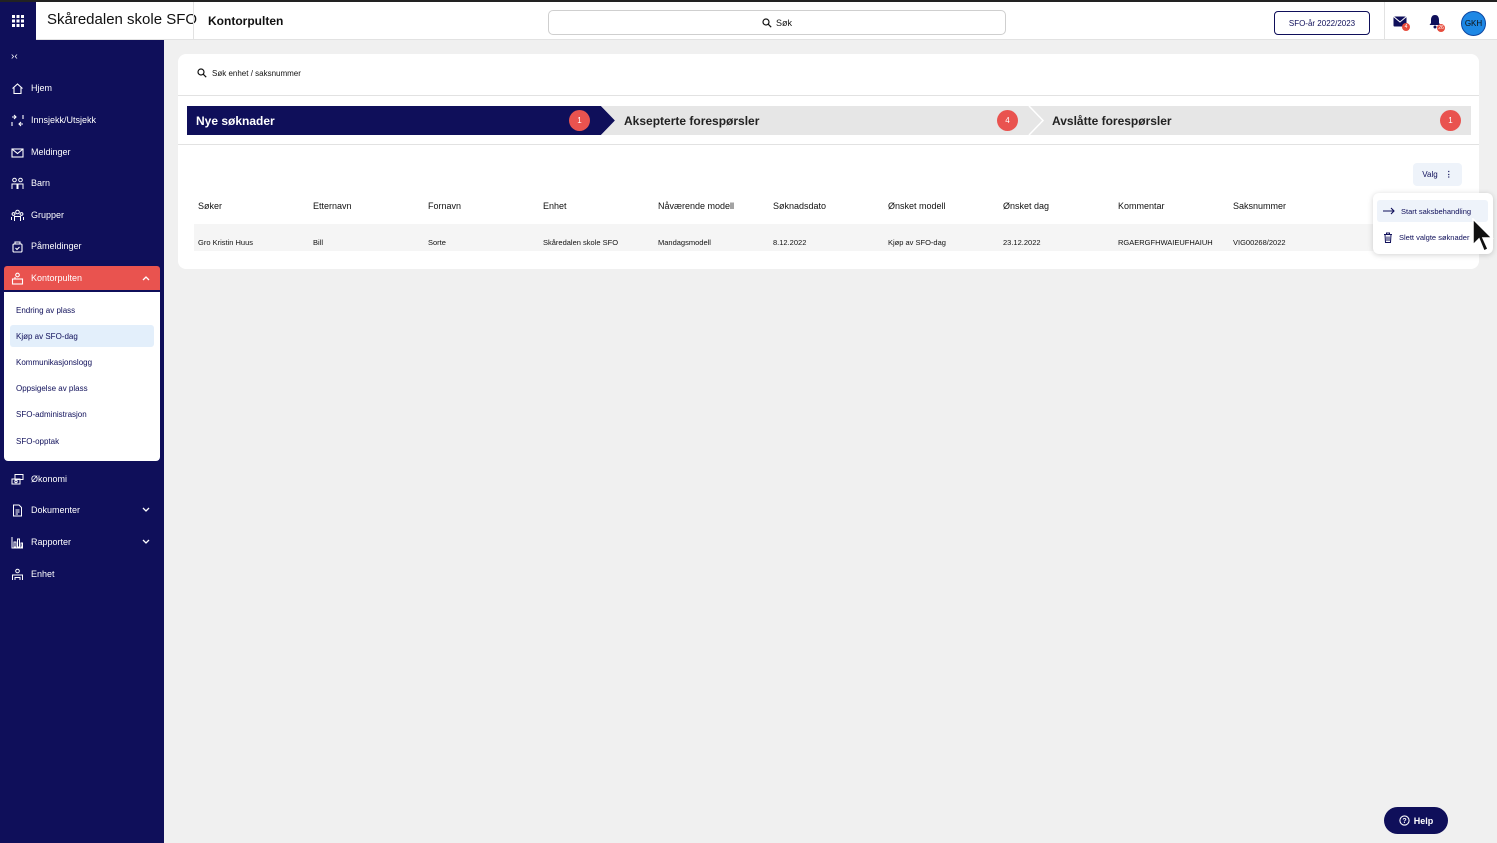  What do you see at coordinates (1483, 235) in the screenshot?
I see `mouse-cursor-icon` at bounding box center [1483, 235].